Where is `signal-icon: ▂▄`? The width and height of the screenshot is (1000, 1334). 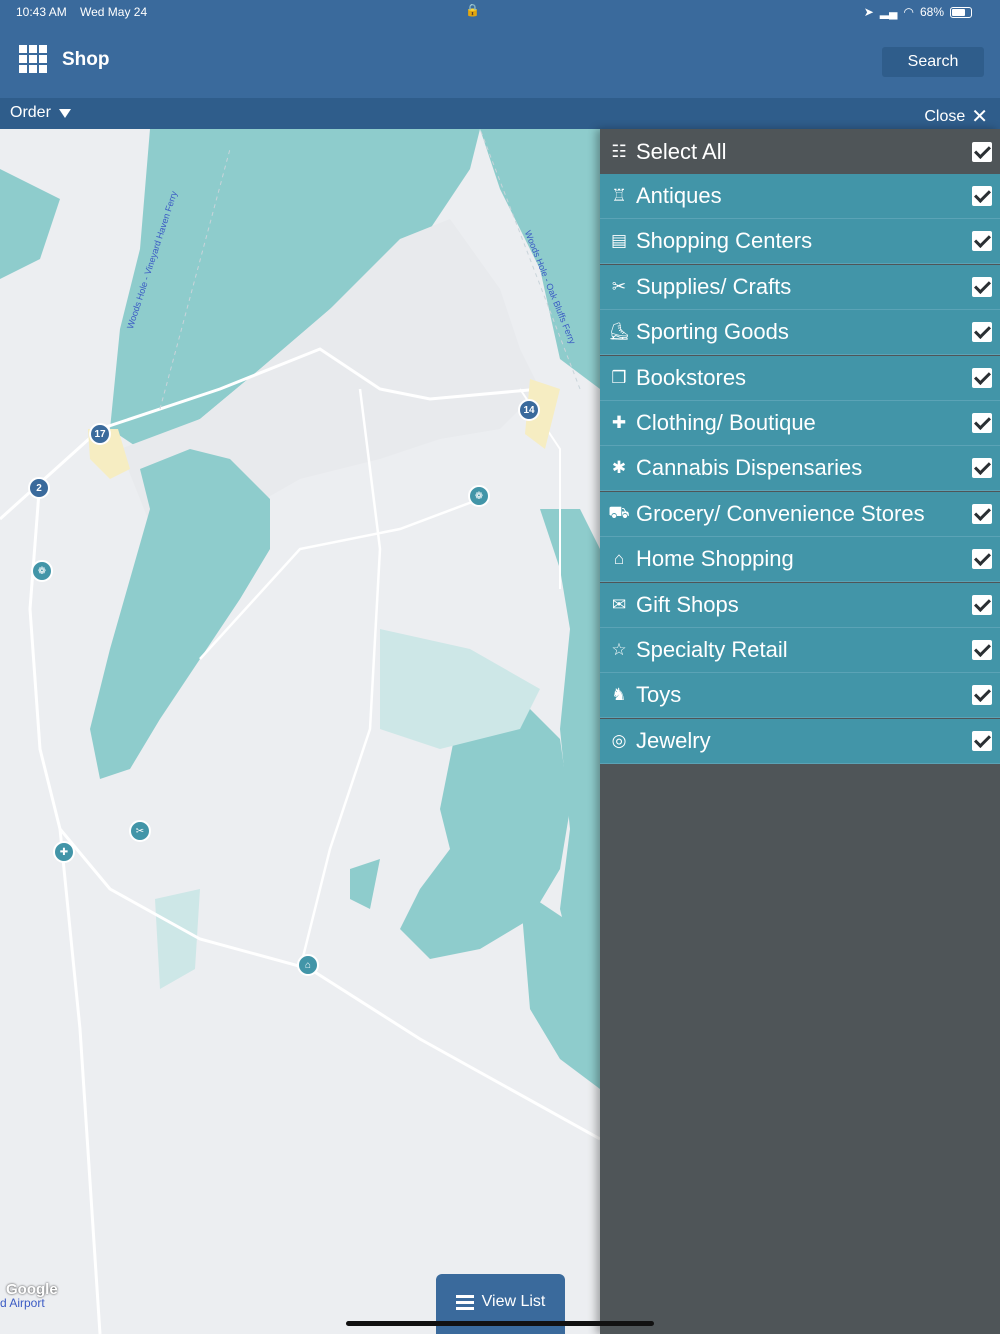
signal-icon: ▂▄ is located at coordinates (888, 12).